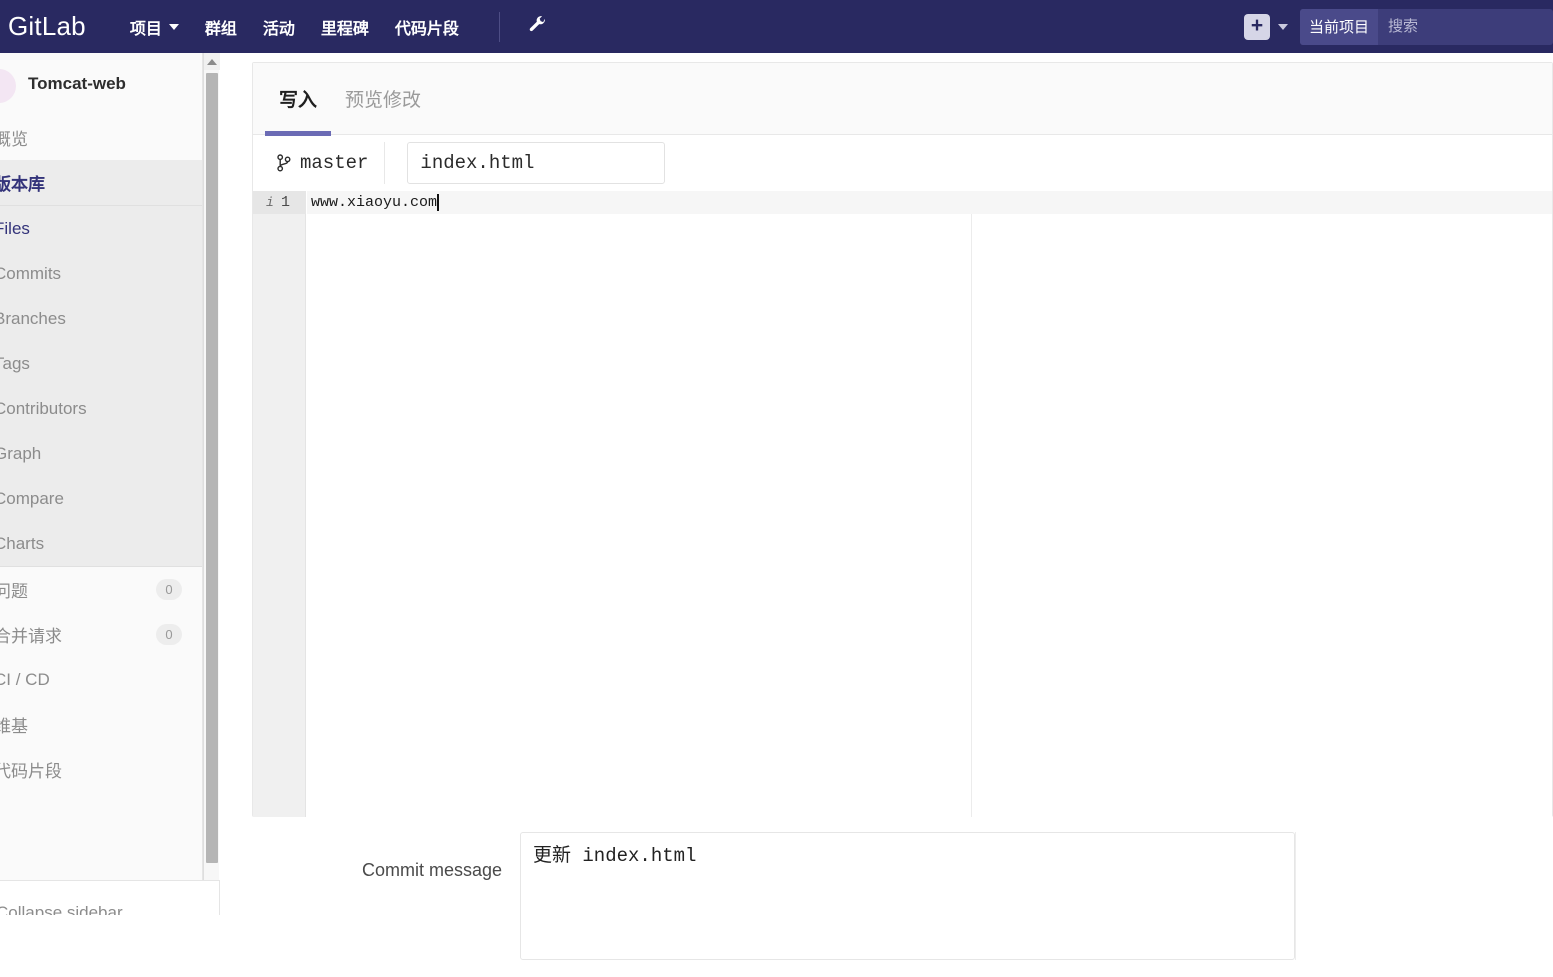  What do you see at coordinates (1257, 26) in the screenshot?
I see `plus-icon: +` at bounding box center [1257, 26].